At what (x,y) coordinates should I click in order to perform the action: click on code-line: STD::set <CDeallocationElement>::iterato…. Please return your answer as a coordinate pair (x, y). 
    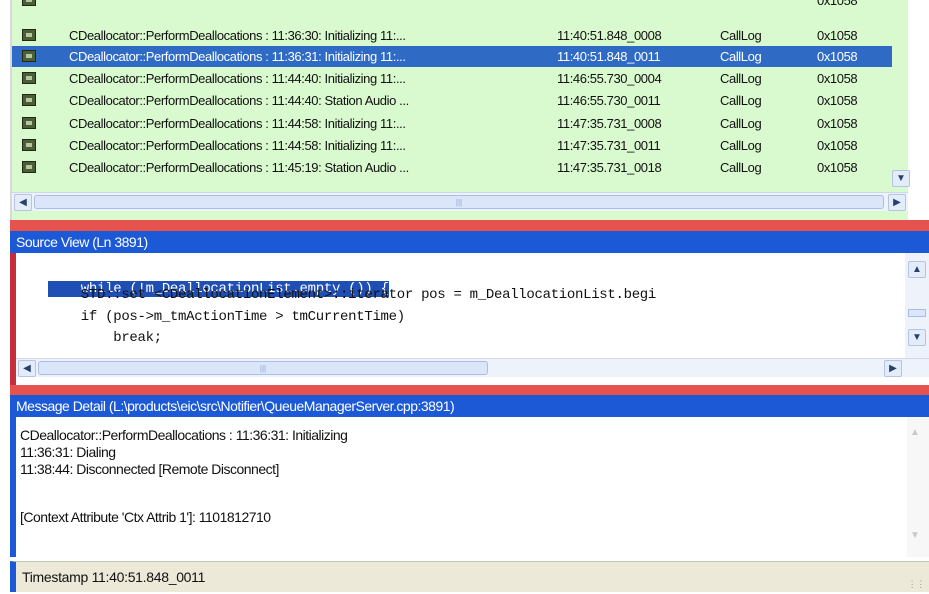
    Looking at the image, I should click on (336, 295).